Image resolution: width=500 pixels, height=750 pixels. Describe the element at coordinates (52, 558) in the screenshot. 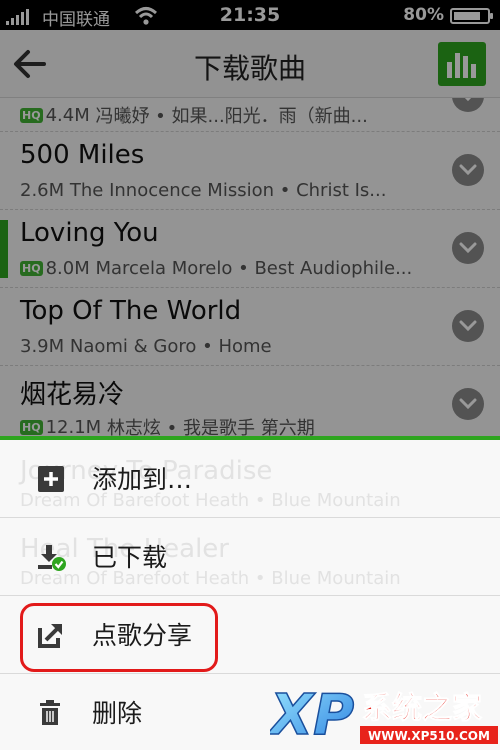

I see `downloaded-icon` at that location.